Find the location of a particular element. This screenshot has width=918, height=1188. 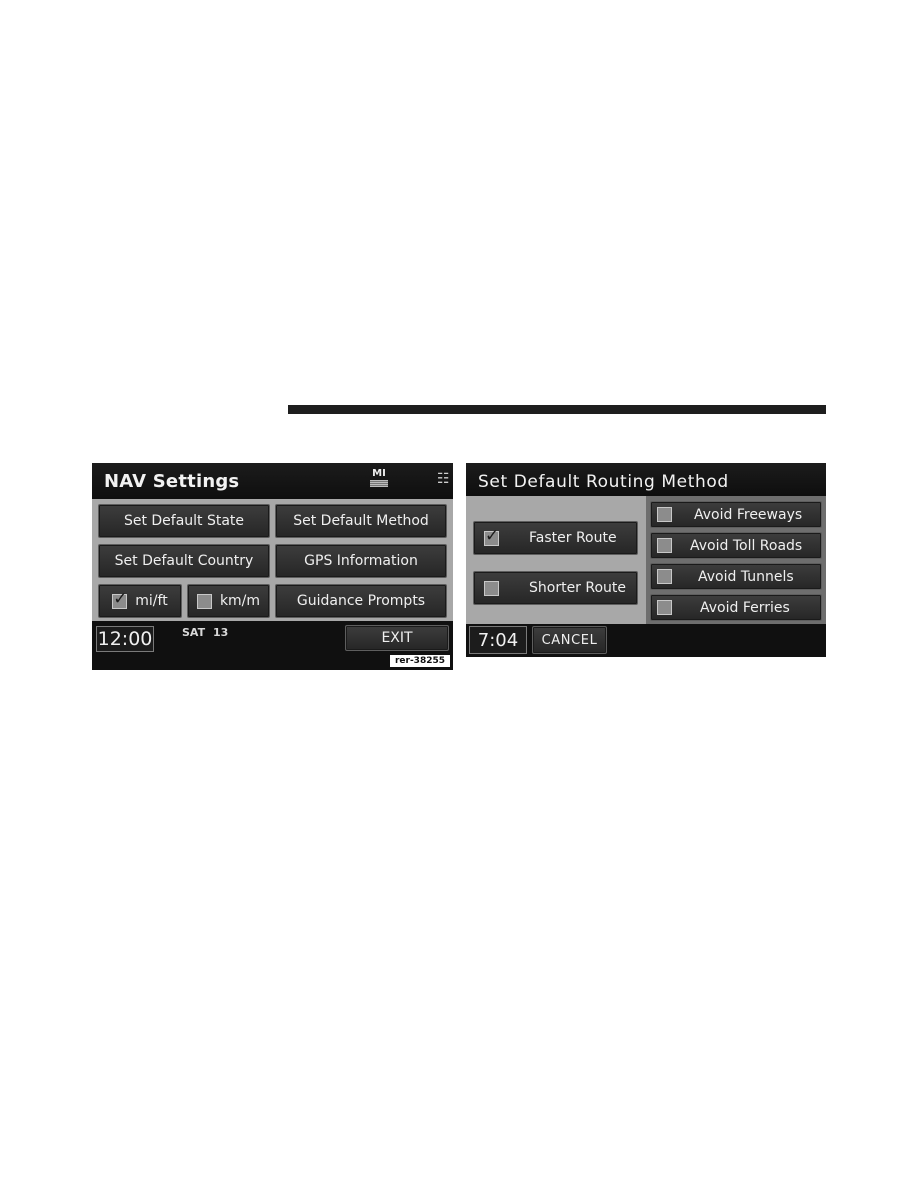

set-default-method-button: Set Default Method is located at coordinates (361, 521).